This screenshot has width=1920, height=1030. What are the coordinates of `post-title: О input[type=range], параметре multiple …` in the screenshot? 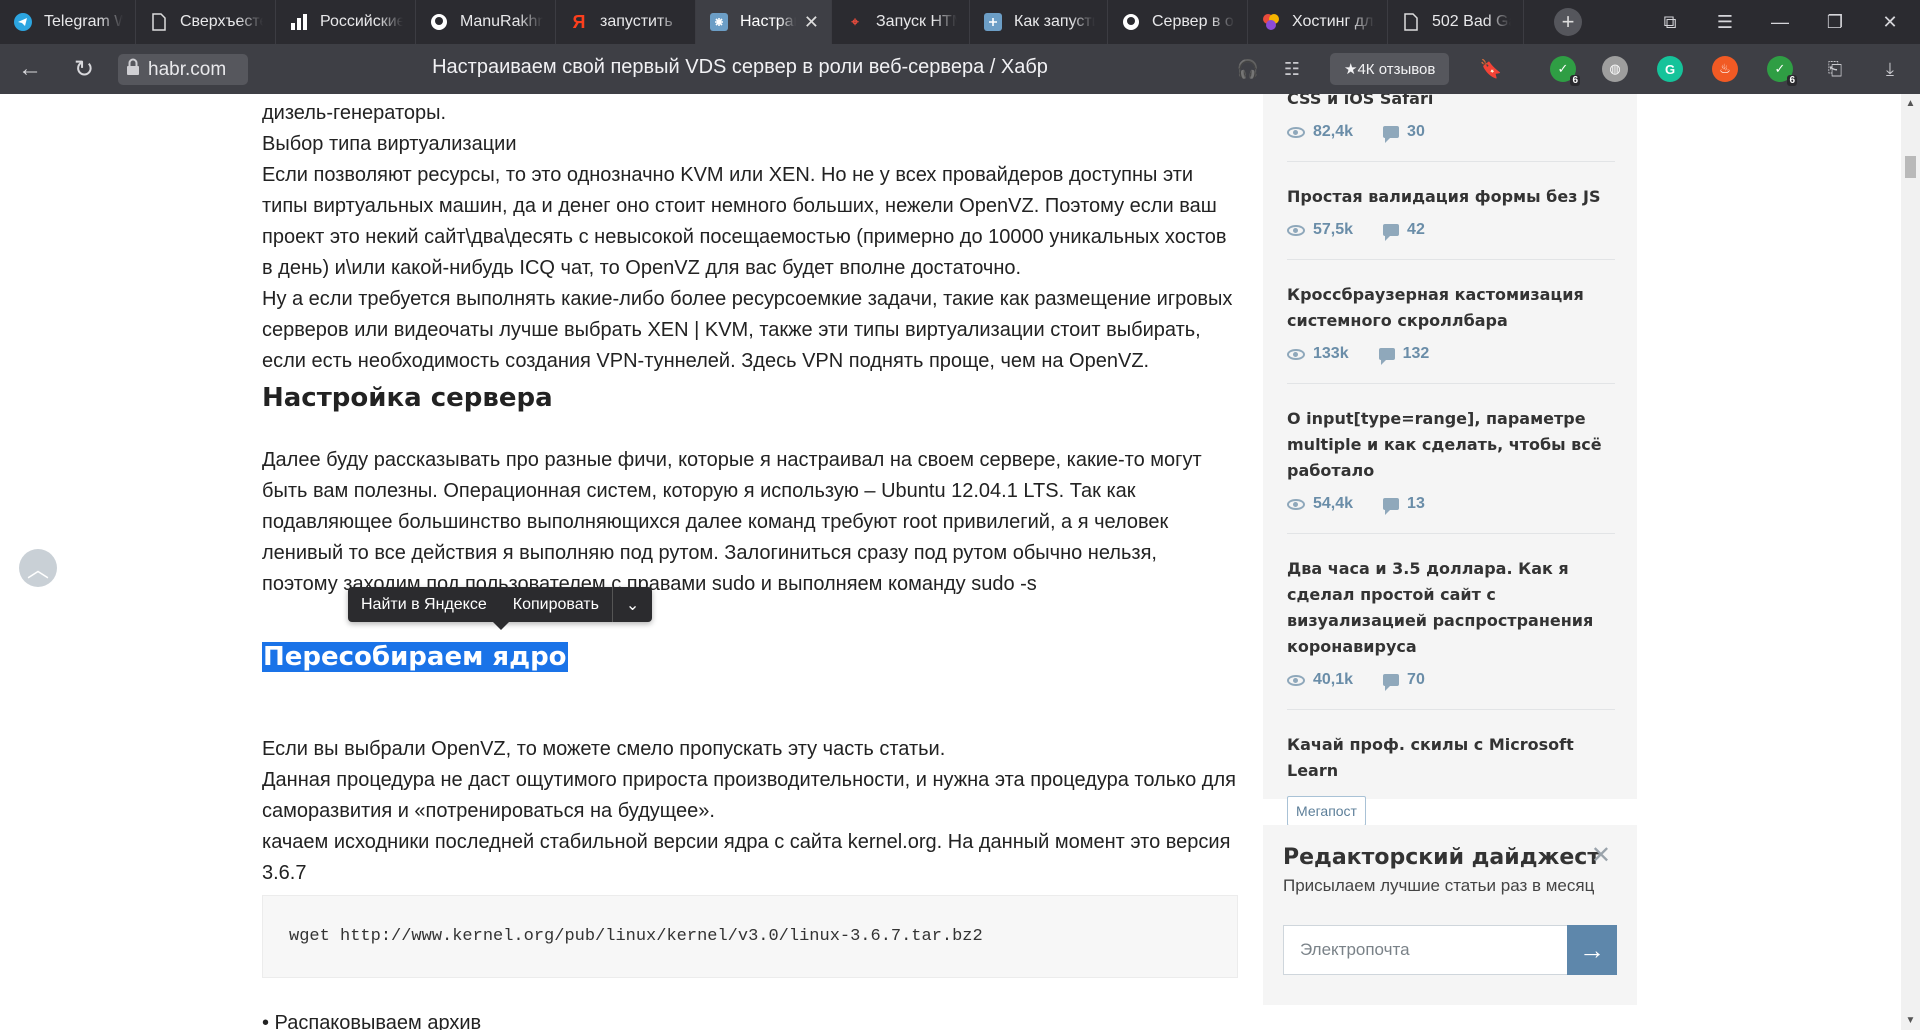 It's located at (1451, 445).